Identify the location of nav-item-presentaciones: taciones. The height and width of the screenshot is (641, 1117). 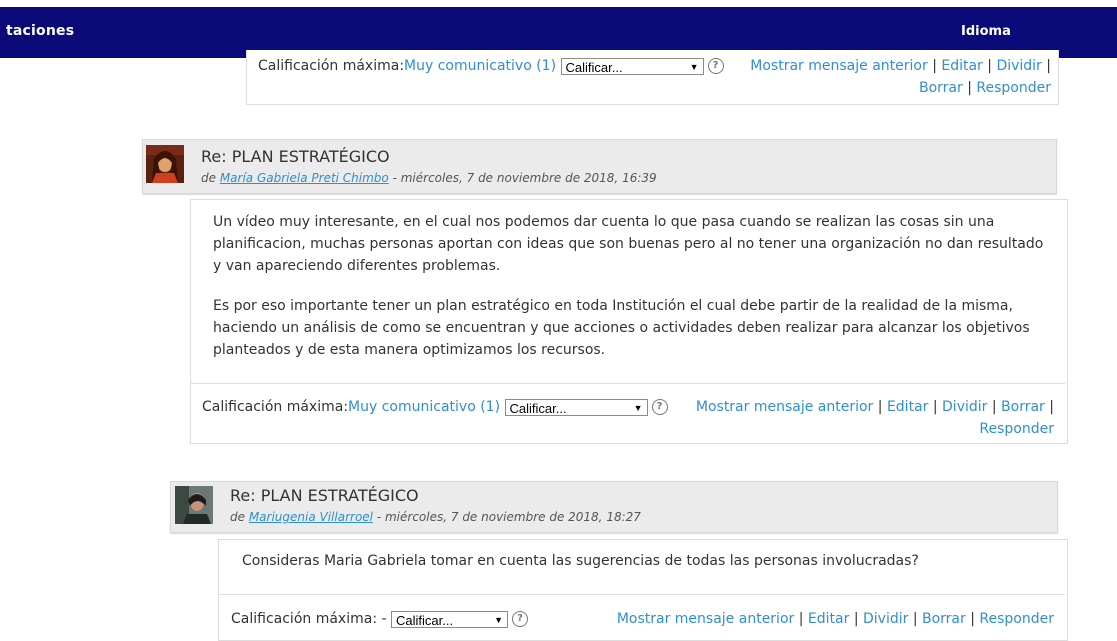
(40, 31).